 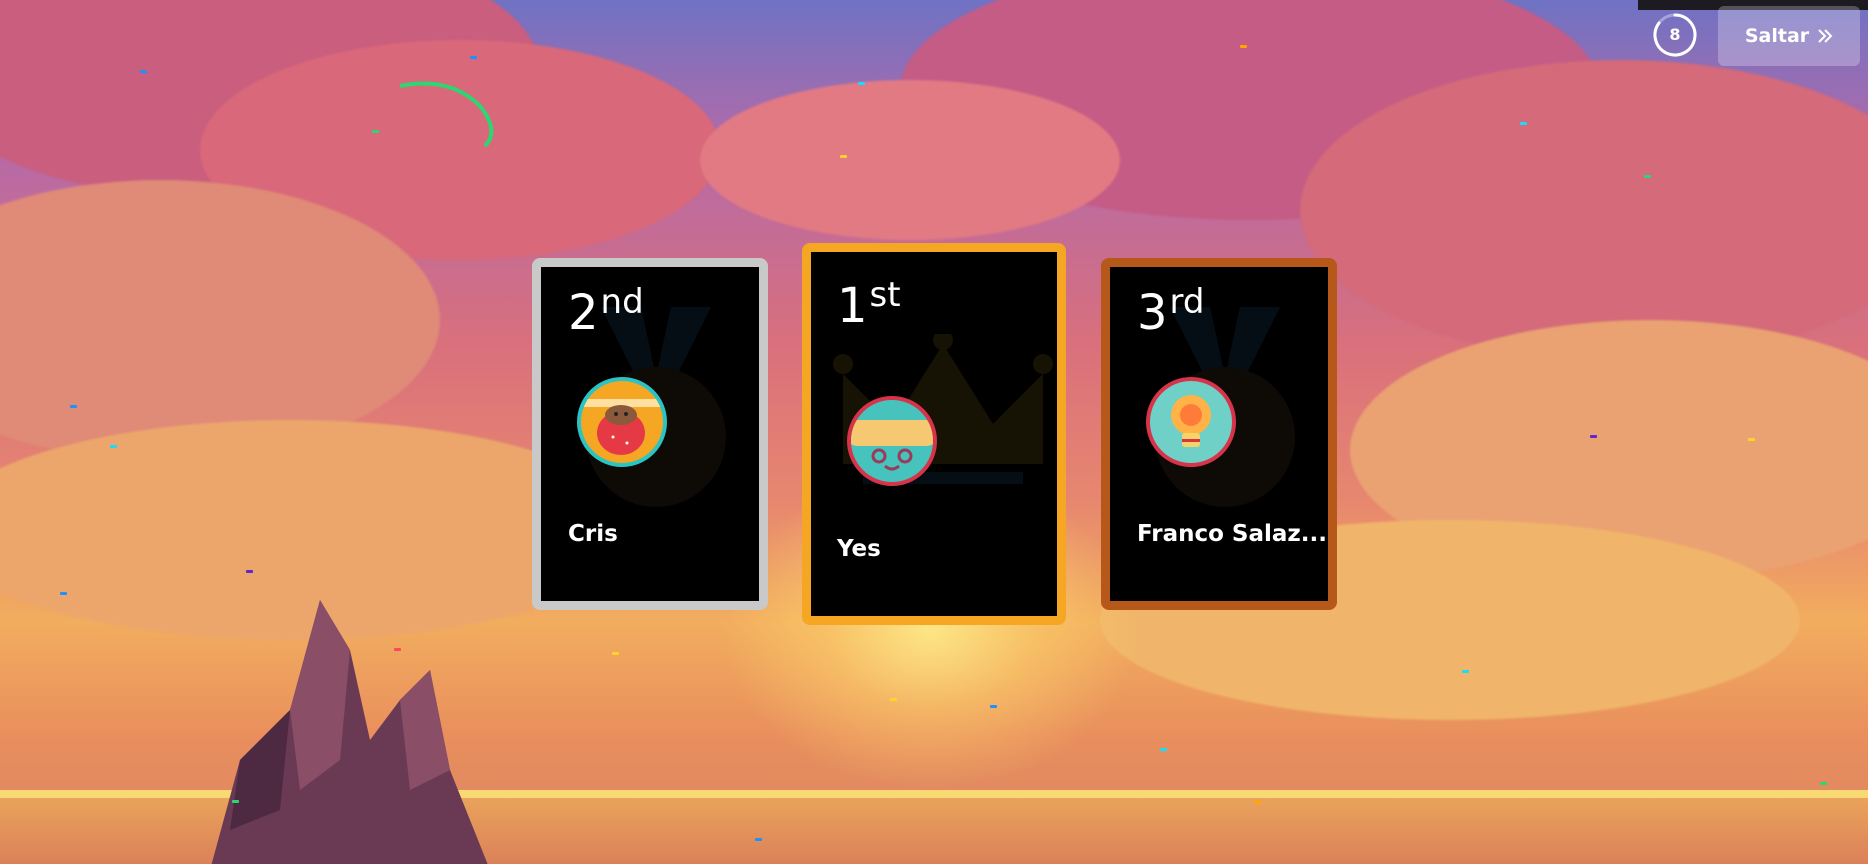 What do you see at coordinates (885, 295) in the screenshot?
I see `rank-suffix: st` at bounding box center [885, 295].